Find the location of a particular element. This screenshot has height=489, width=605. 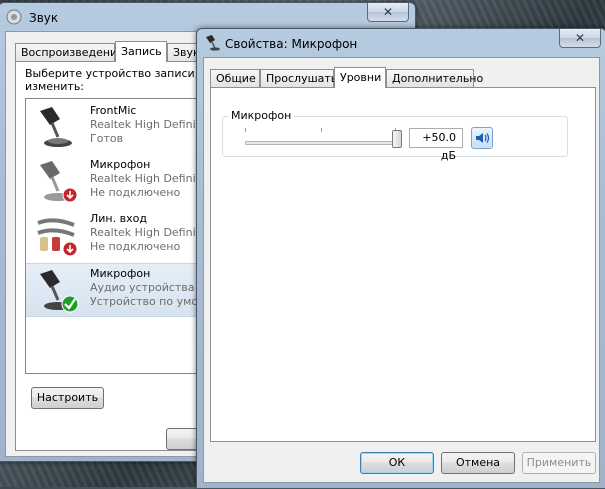

tab-advanced: Дополнительно is located at coordinates (434, 78).